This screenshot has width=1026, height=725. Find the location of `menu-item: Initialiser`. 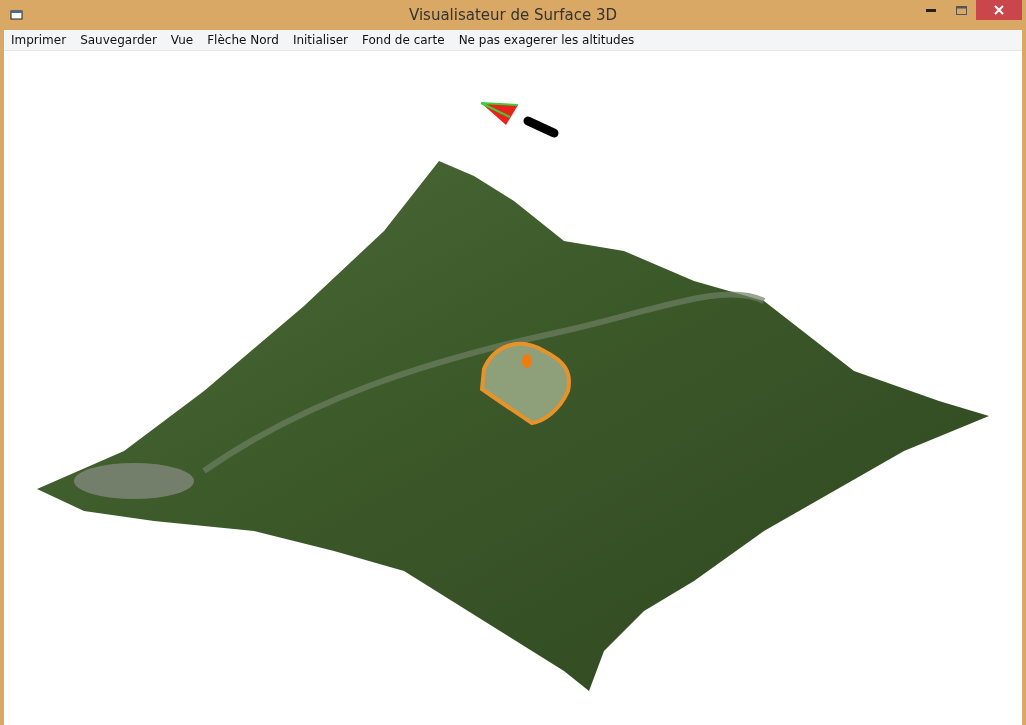

menu-item: Initialiser is located at coordinates (320, 40).